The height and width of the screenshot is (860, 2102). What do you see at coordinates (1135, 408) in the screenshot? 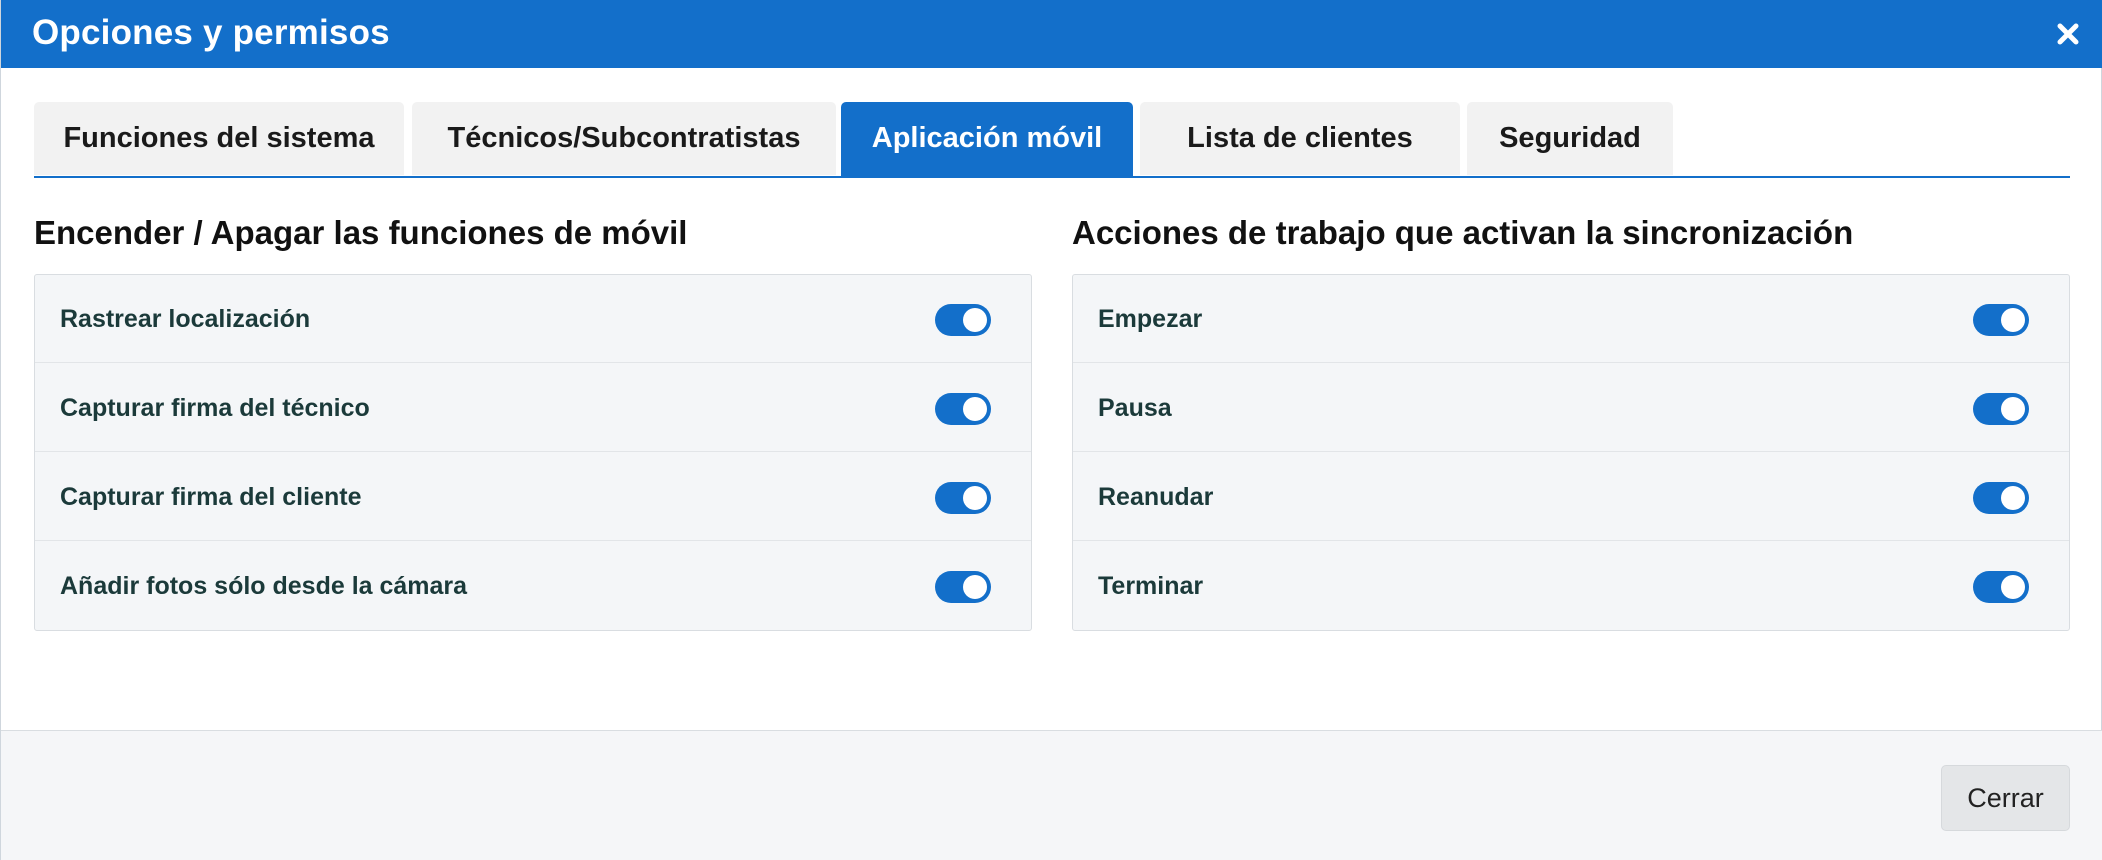
I see `row-label: Pausa` at bounding box center [1135, 408].